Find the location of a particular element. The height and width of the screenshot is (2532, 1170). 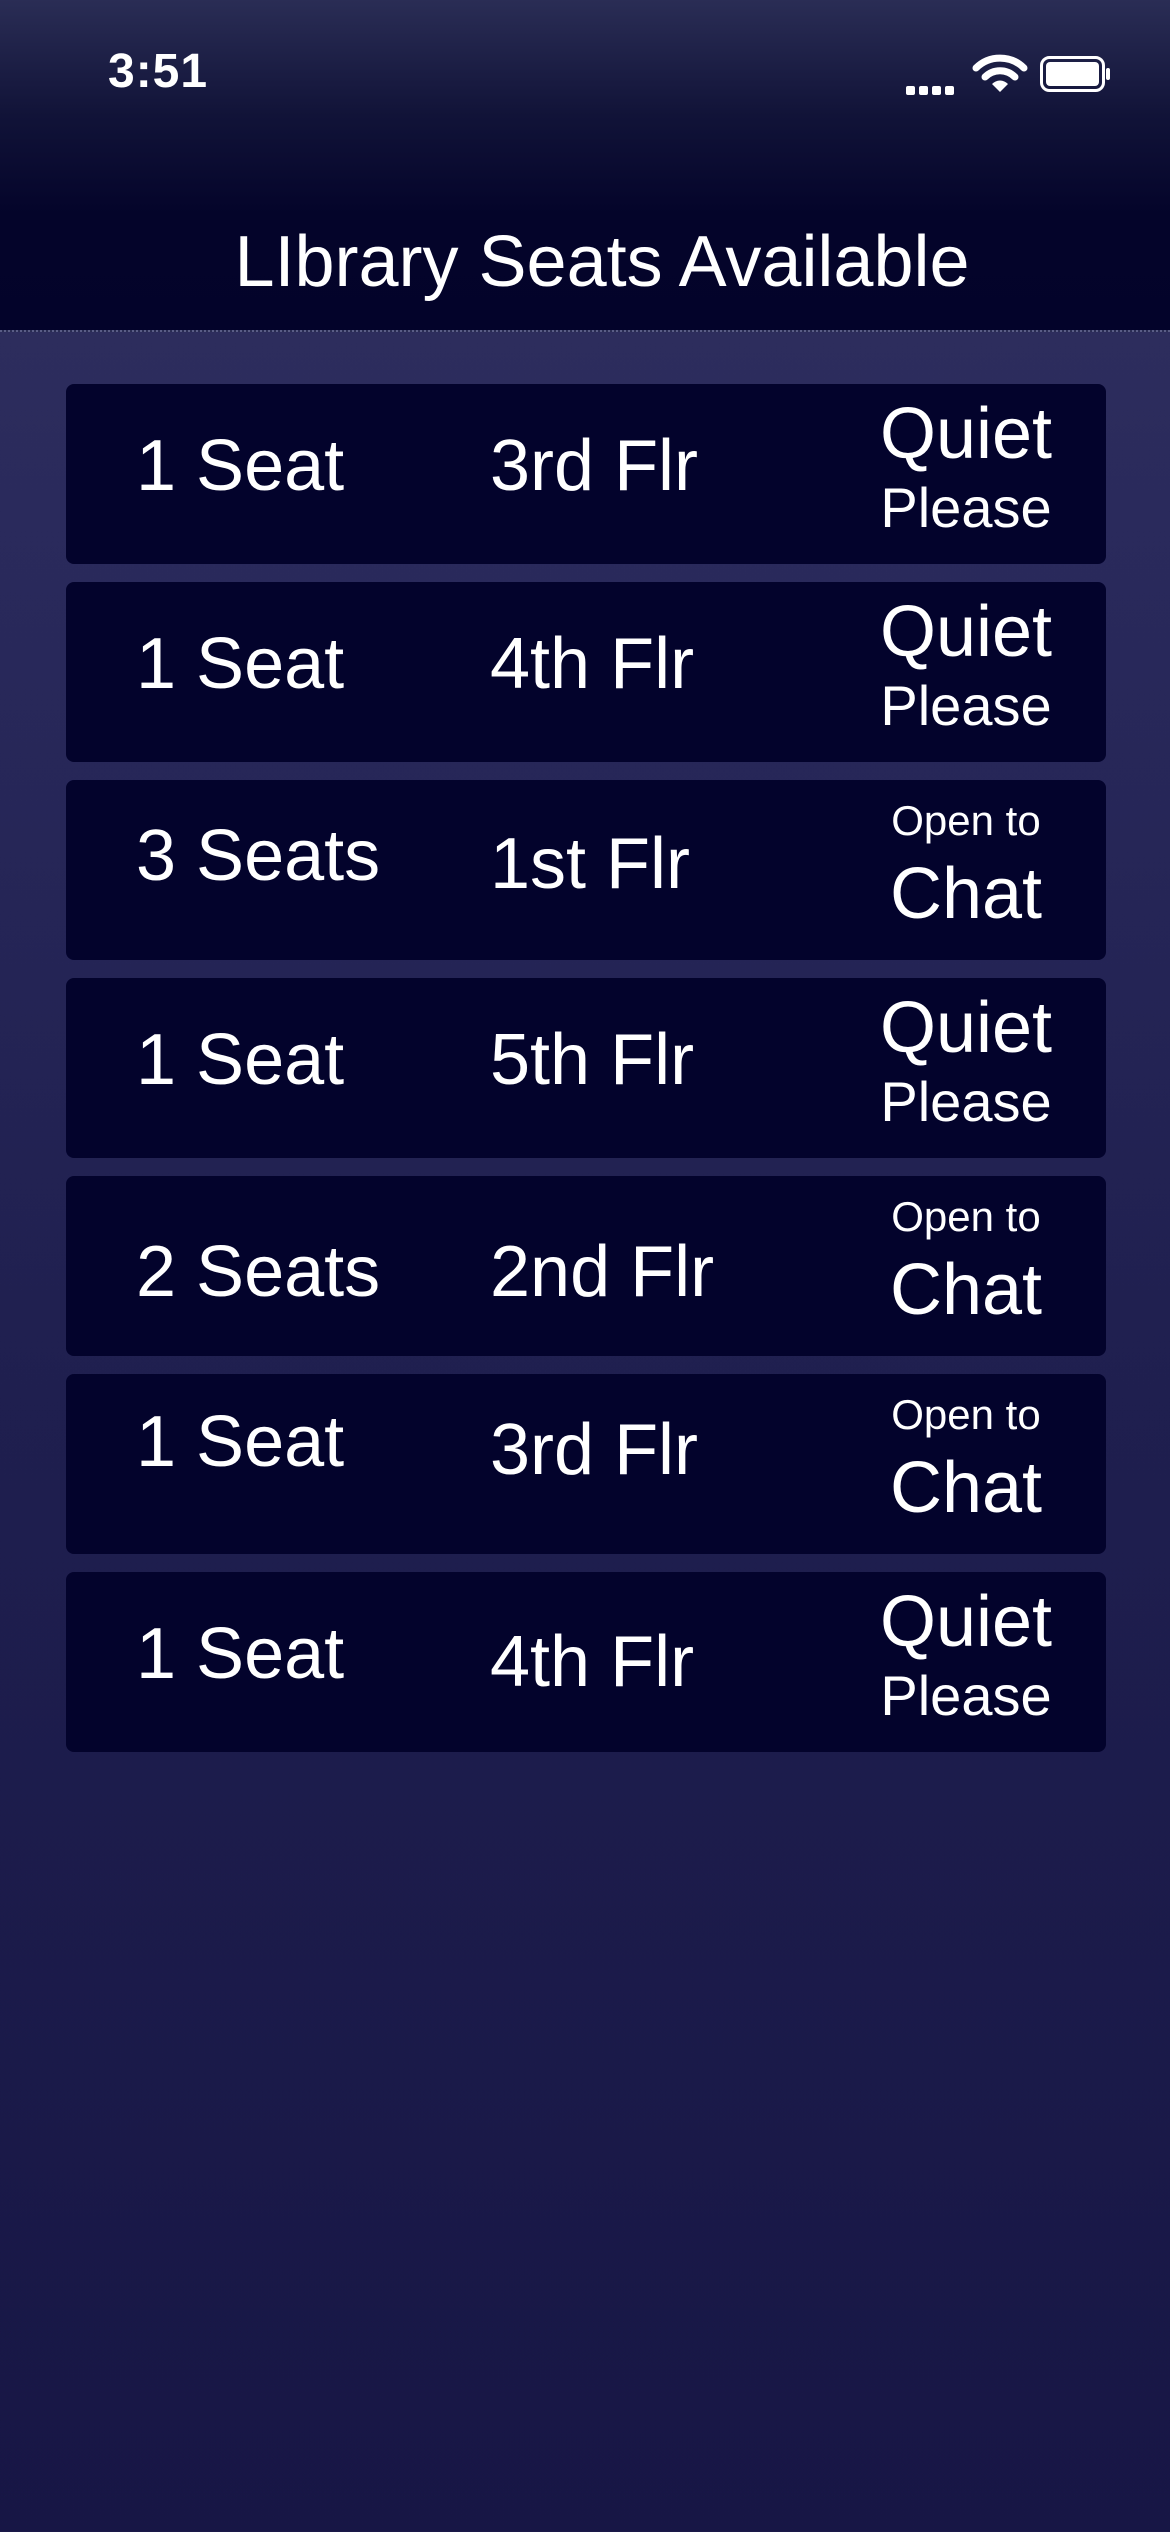

navigation-header: 3:51 LIbrary Seats Available is located at coordinates (585, 166).